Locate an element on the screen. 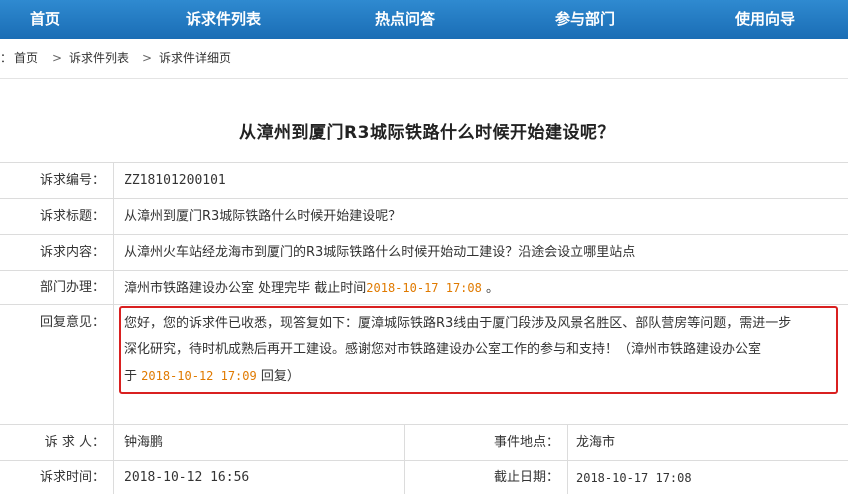 The image size is (848, 494). nav-petition-list: 诉求件列表 is located at coordinates (223, 19).